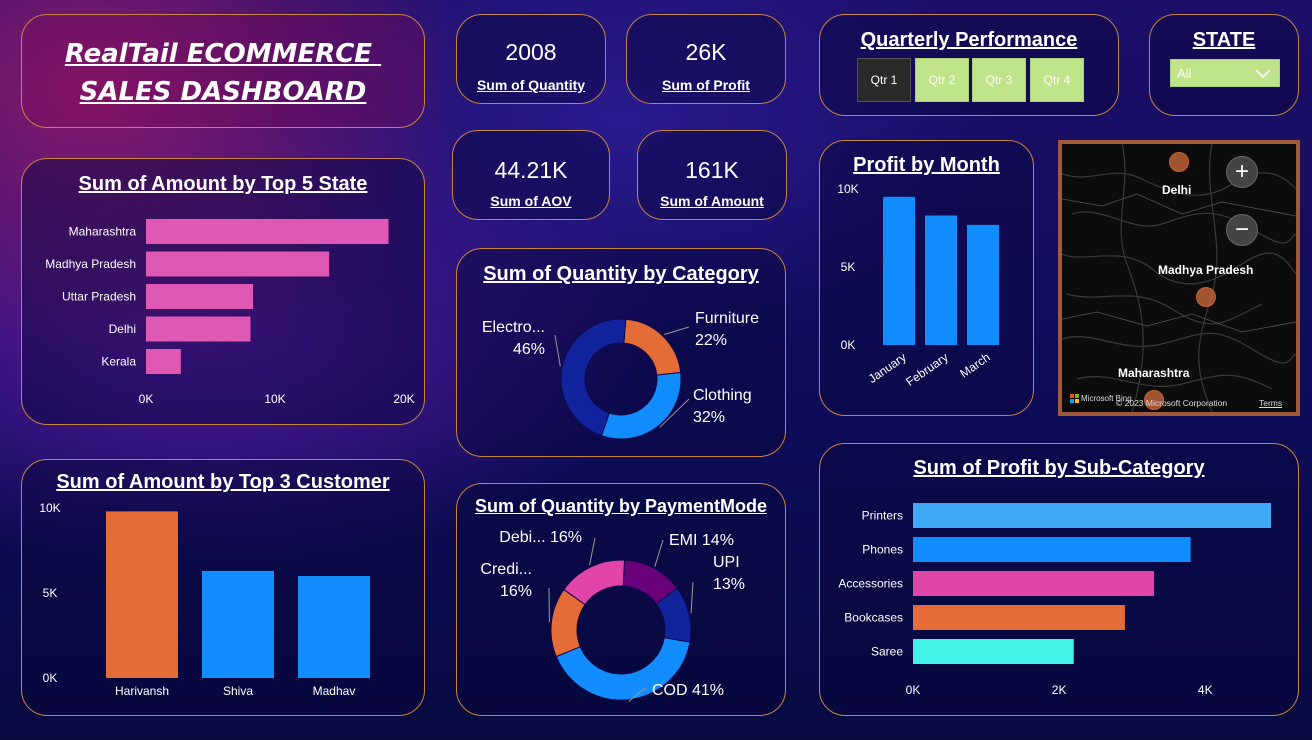 Image resolution: width=1312 pixels, height=740 pixels. I want to click on bar-madhav, so click(334, 627).